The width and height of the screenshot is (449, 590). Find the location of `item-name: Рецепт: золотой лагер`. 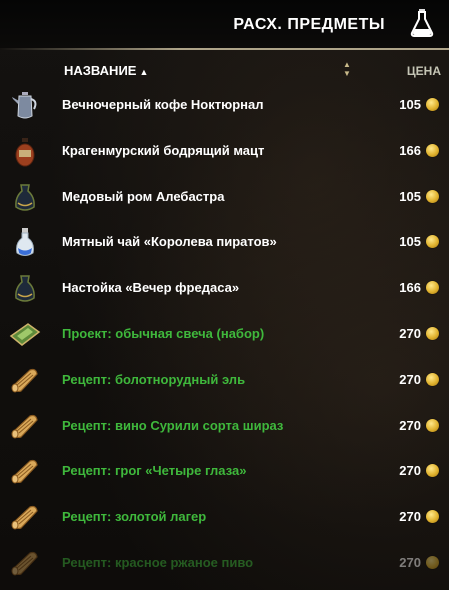

item-name: Рецепт: золотой лагер is located at coordinates (134, 517).